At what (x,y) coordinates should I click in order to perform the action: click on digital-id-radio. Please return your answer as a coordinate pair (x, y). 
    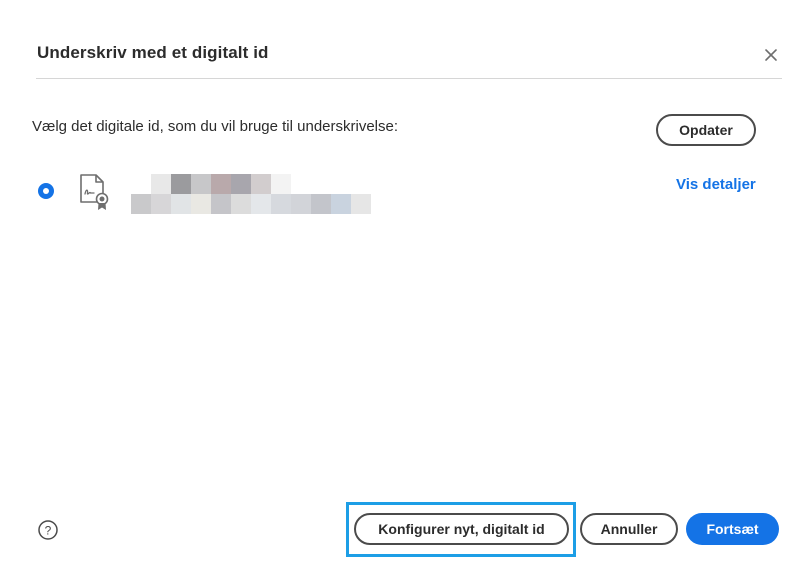
    Looking at the image, I should click on (46, 191).